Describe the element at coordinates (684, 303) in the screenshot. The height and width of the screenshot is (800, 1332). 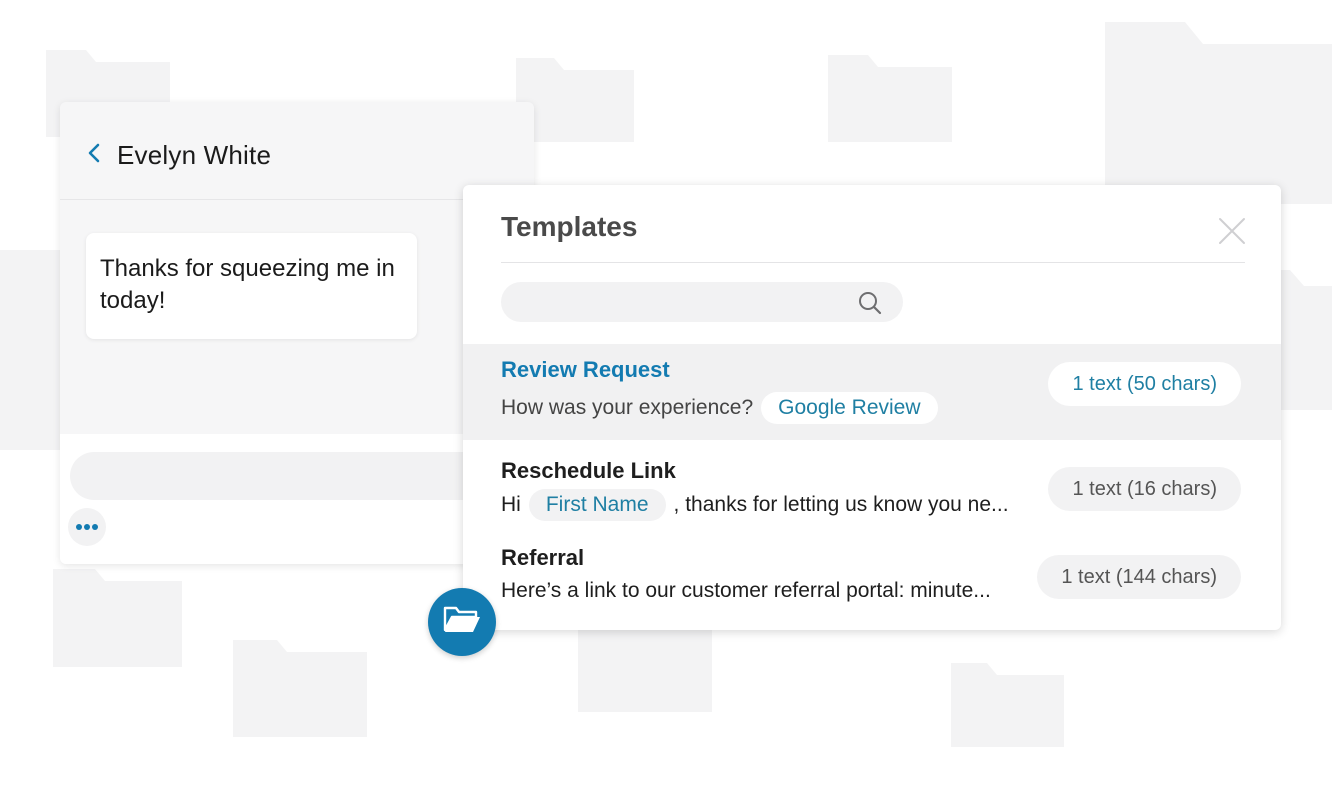
I see `search-input` at that location.